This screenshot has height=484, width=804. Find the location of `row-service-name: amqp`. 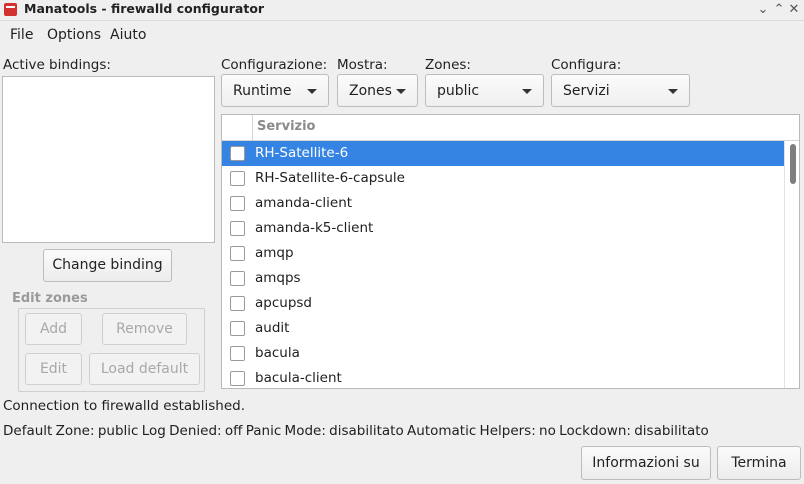

row-service-name: amqp is located at coordinates (274, 253).